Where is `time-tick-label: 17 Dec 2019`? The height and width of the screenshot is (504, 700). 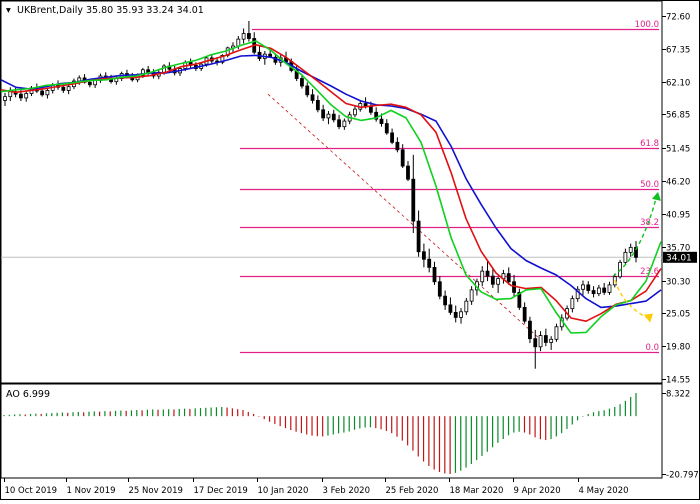 time-tick-label: 17 Dec 2019 is located at coordinates (221, 491).